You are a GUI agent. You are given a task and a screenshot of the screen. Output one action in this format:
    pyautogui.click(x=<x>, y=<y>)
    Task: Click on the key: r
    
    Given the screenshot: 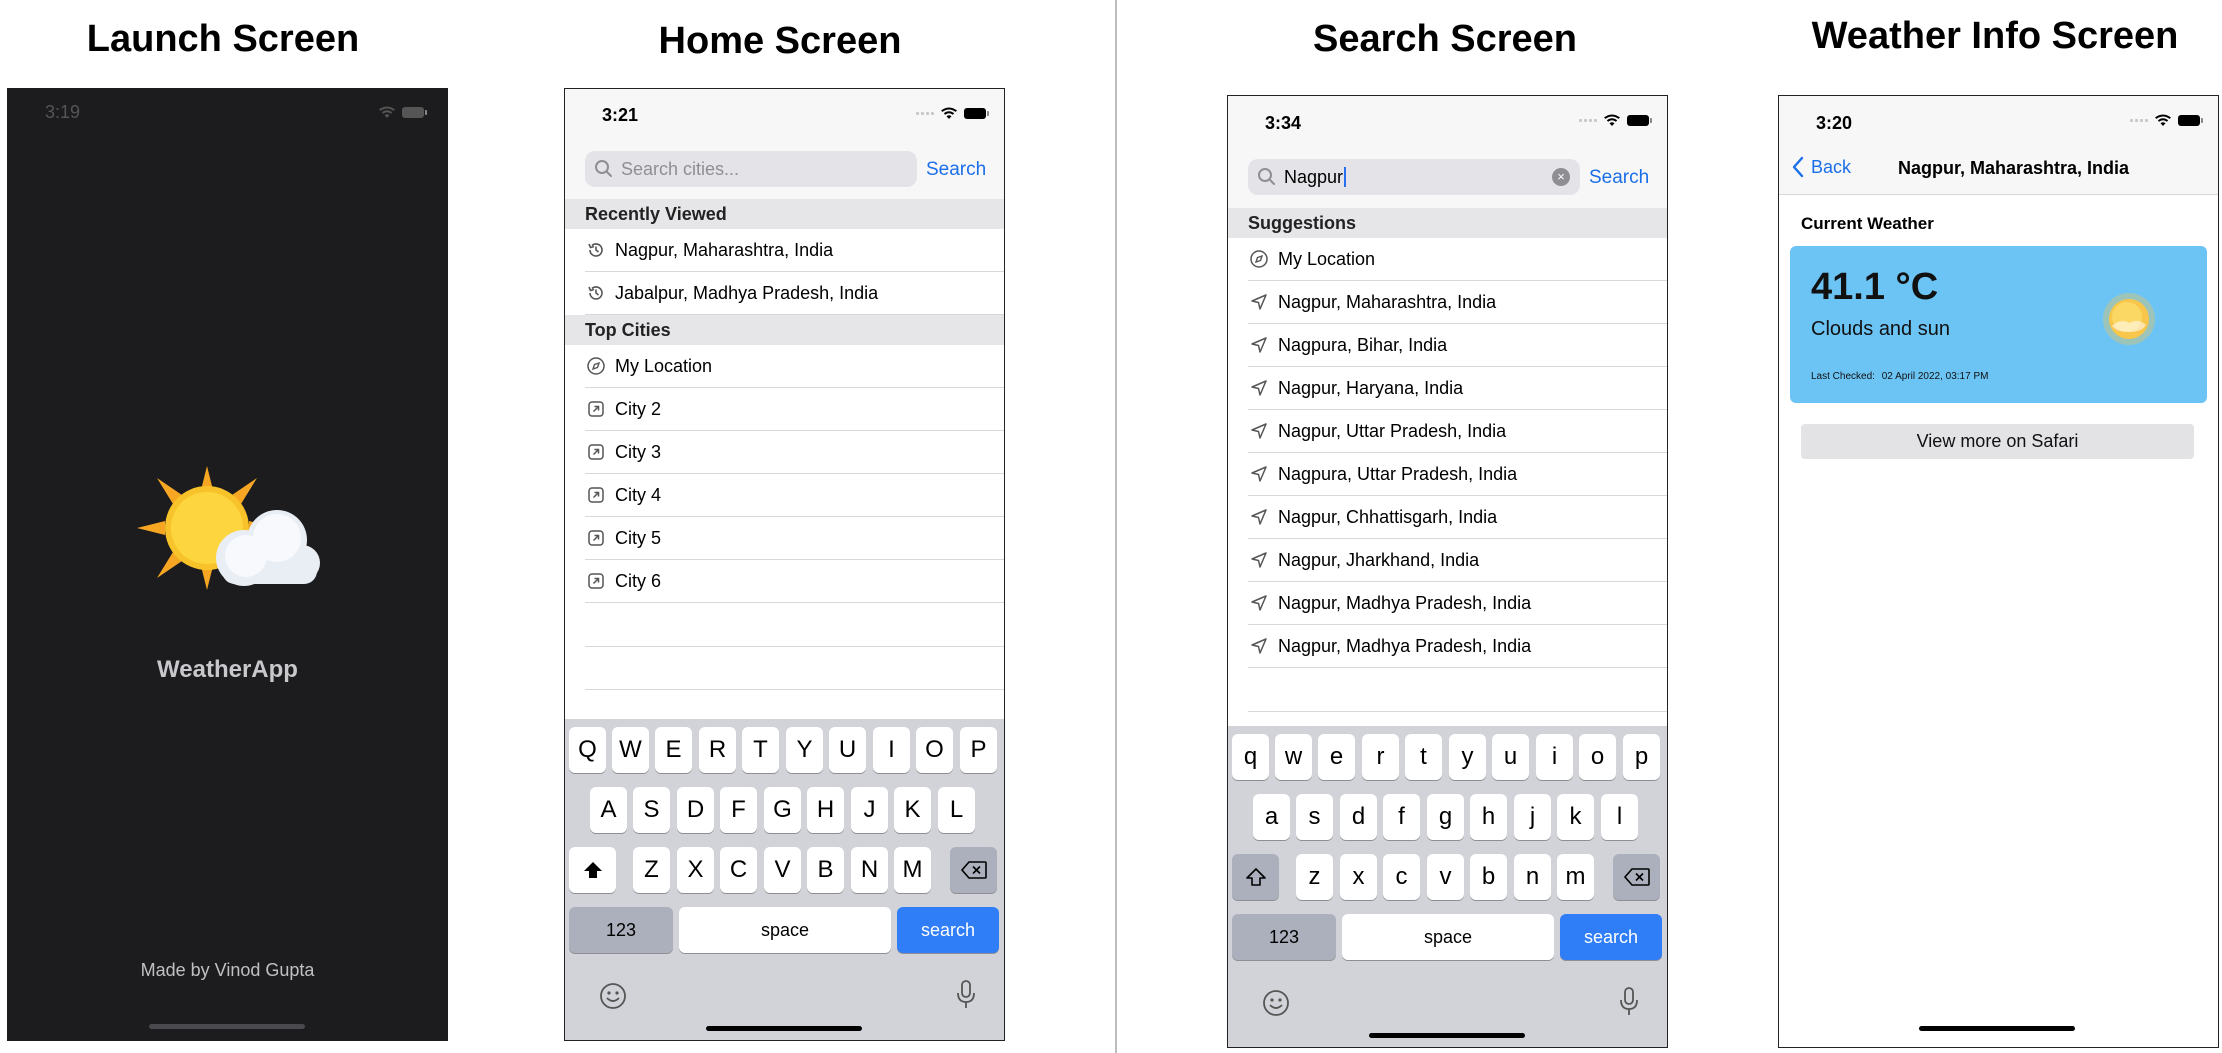 What is the action you would take?
    pyautogui.click(x=1380, y=757)
    